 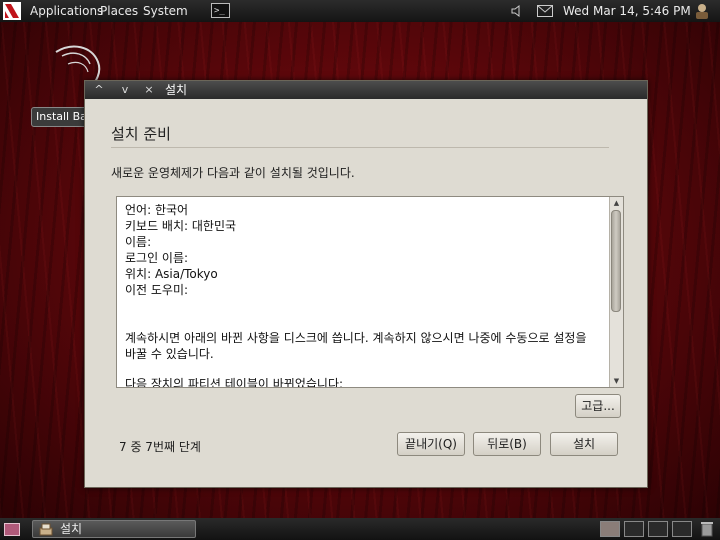 What do you see at coordinates (171, 274) in the screenshot?
I see `summary-line: 위치: Asia/Tokyo` at bounding box center [171, 274].